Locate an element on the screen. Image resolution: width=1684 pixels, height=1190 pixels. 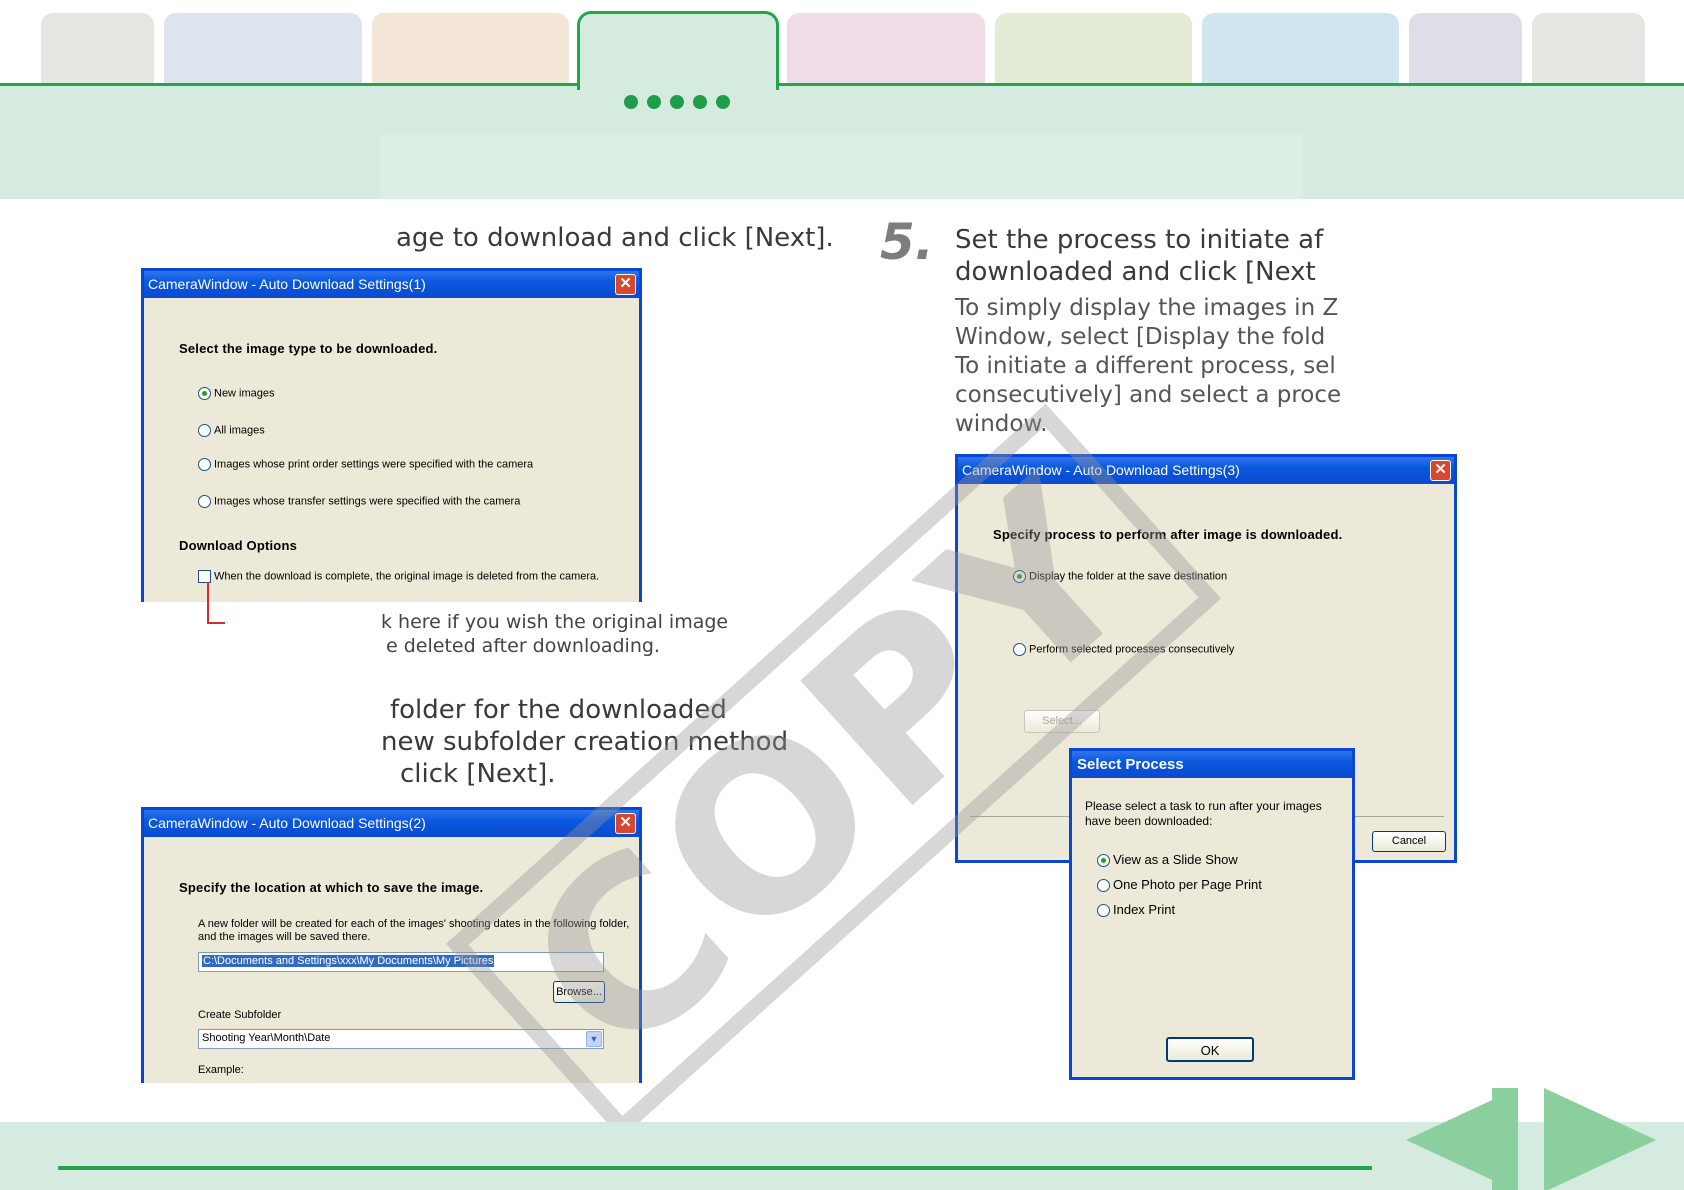
tab-active is located at coordinates (678, 50).